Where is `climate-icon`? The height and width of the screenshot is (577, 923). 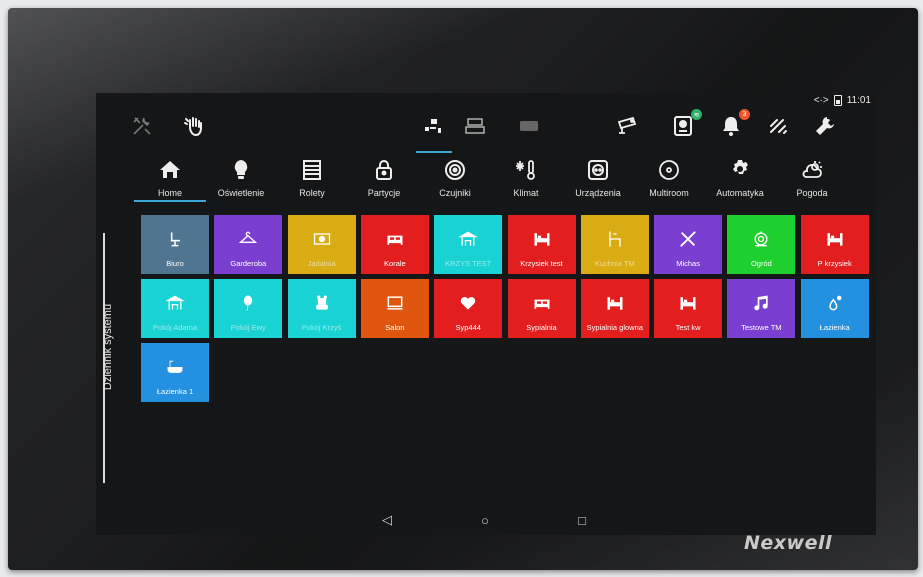 climate-icon is located at coordinates (526, 170).